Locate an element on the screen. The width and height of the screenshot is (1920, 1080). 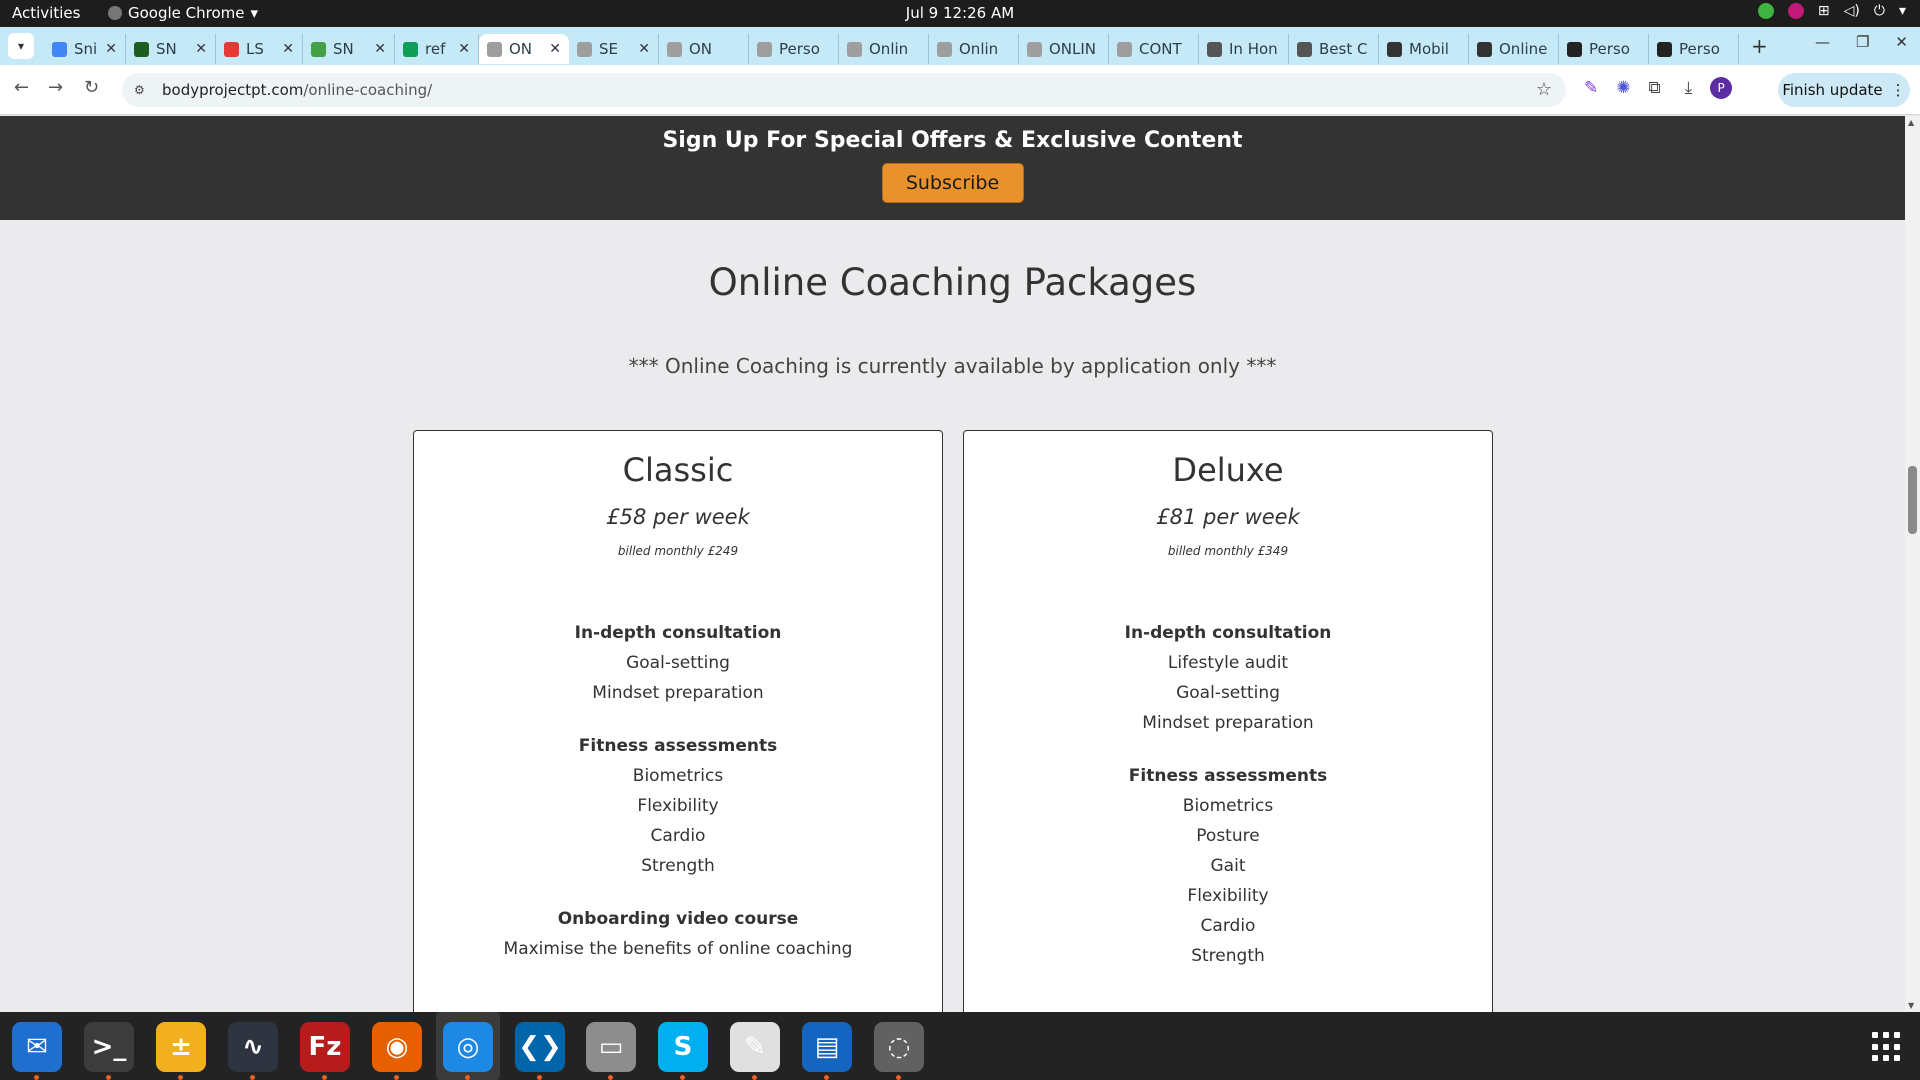
pen-extension-icon: ✎ is located at coordinates (1591, 88).